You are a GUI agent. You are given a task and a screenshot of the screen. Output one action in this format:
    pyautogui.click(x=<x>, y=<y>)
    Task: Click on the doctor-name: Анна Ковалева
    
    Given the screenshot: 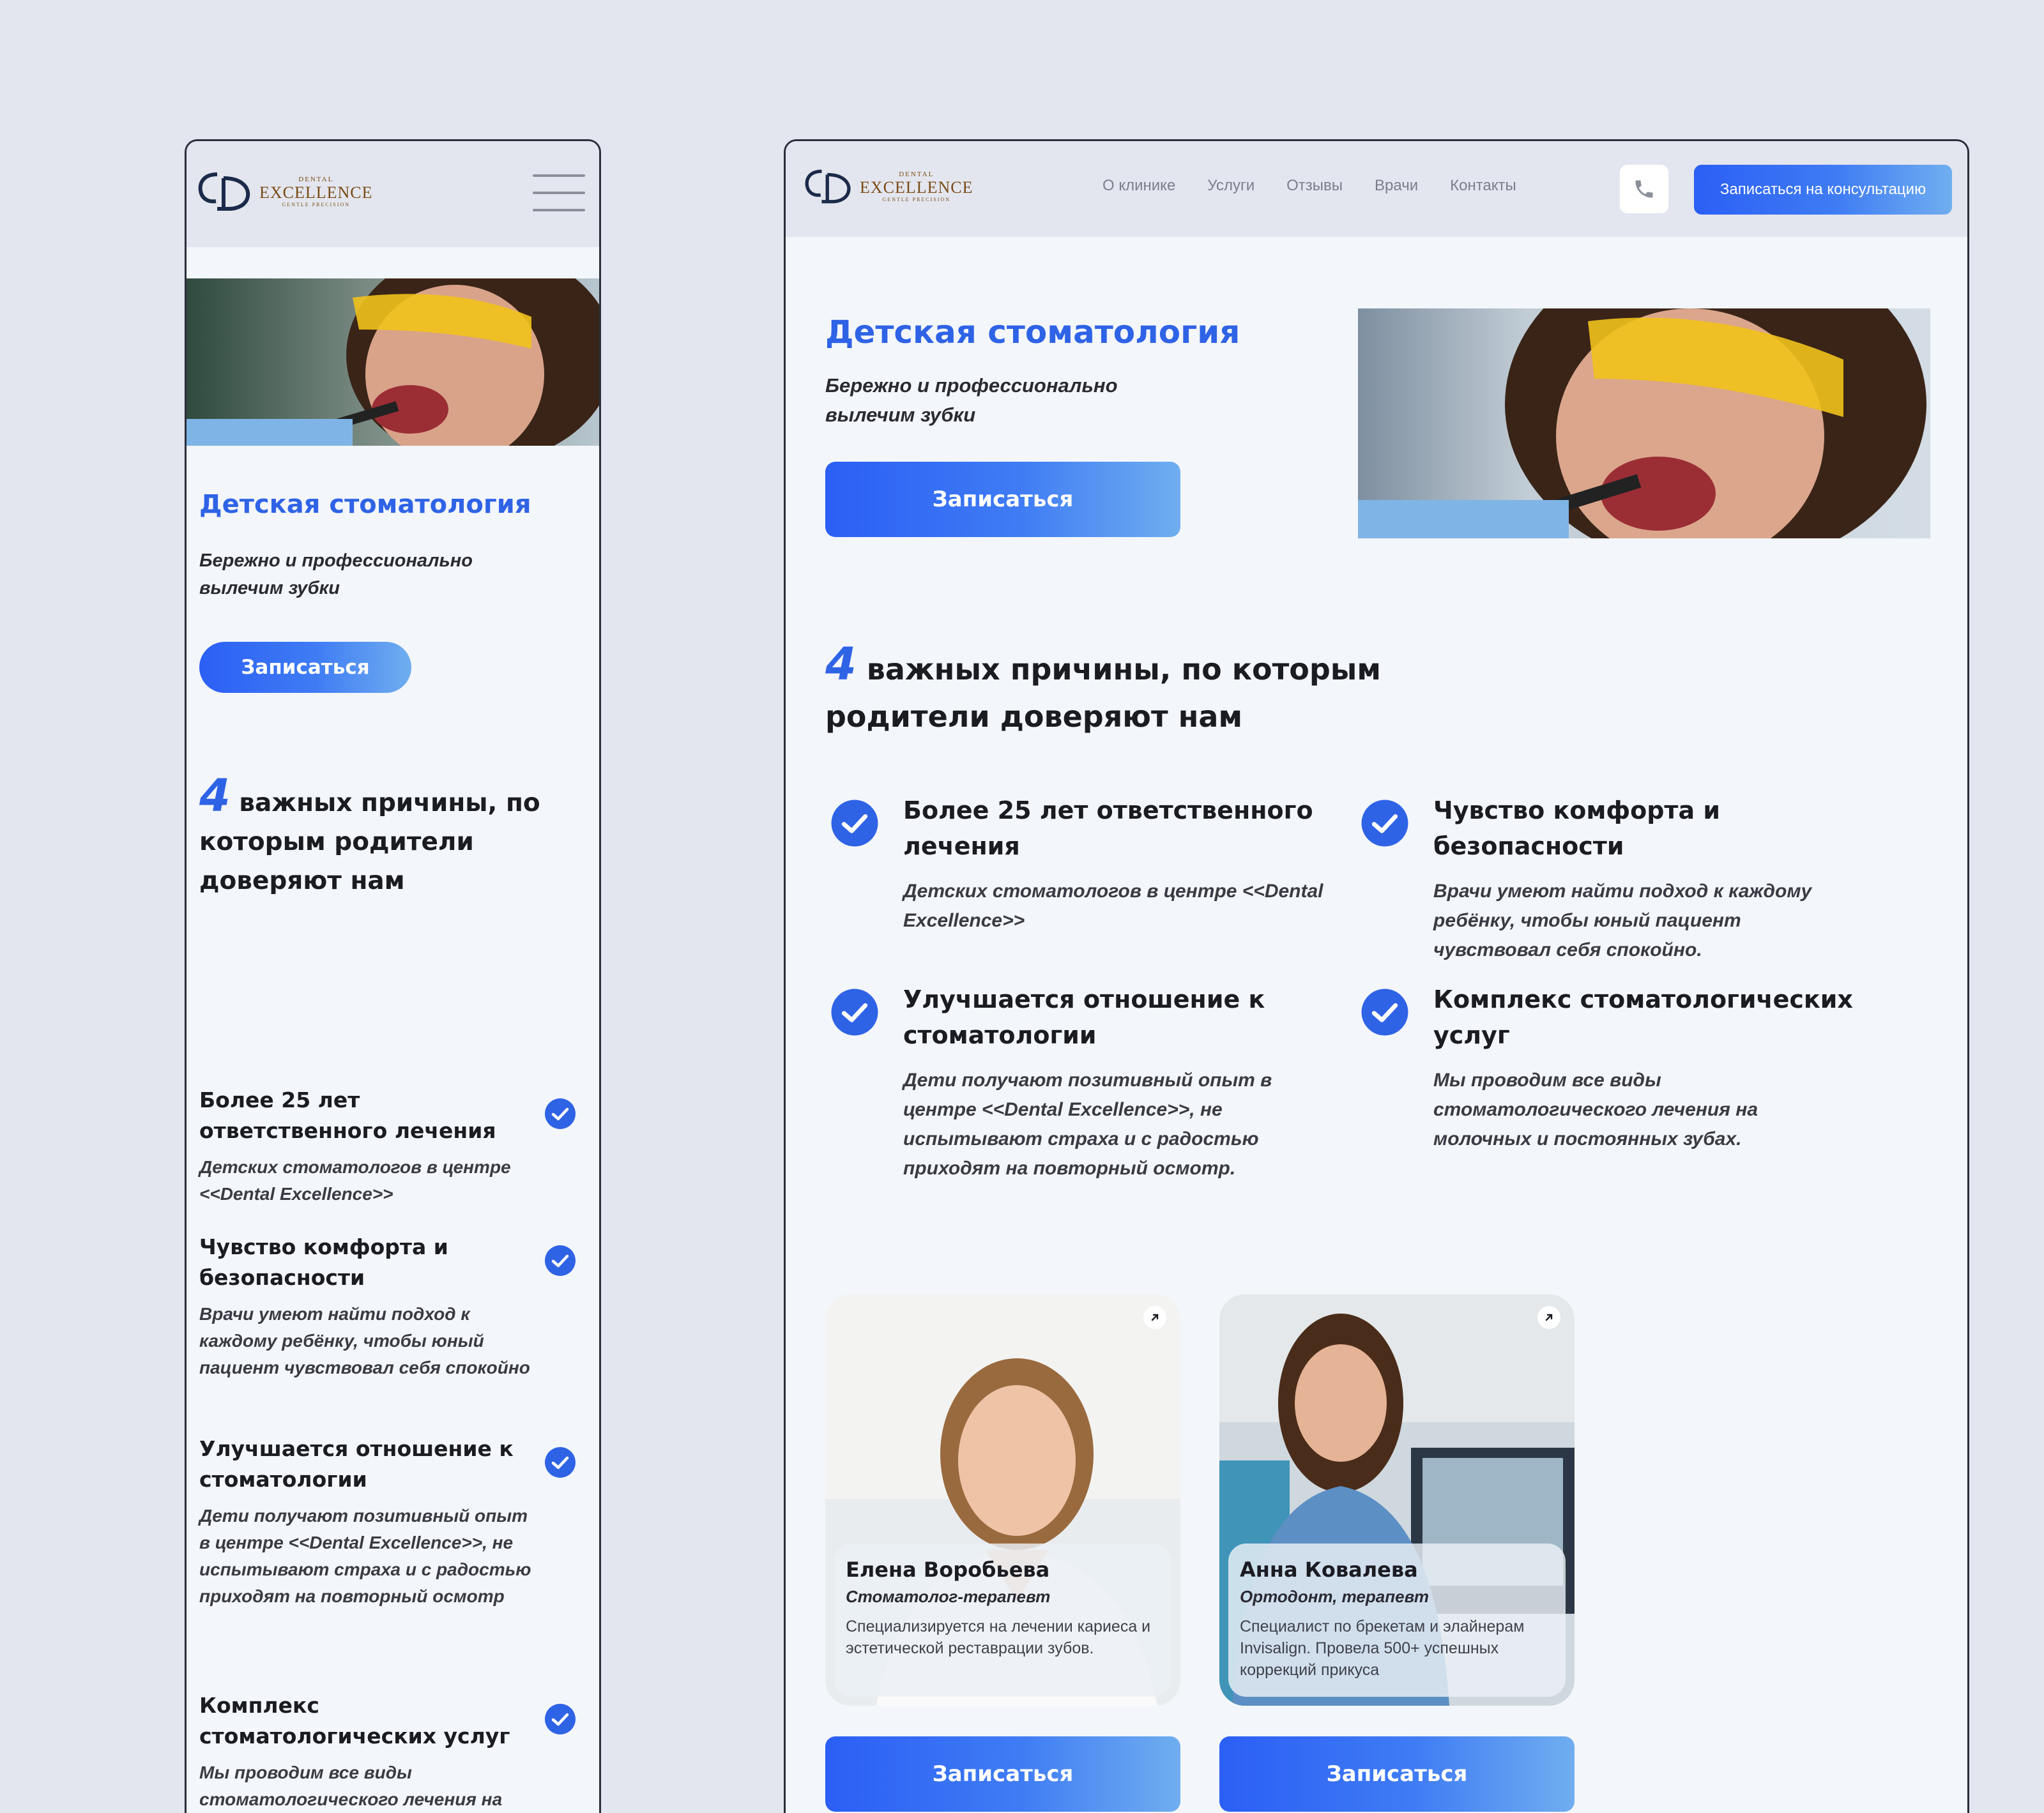 What is the action you would take?
    pyautogui.click(x=1329, y=1570)
    